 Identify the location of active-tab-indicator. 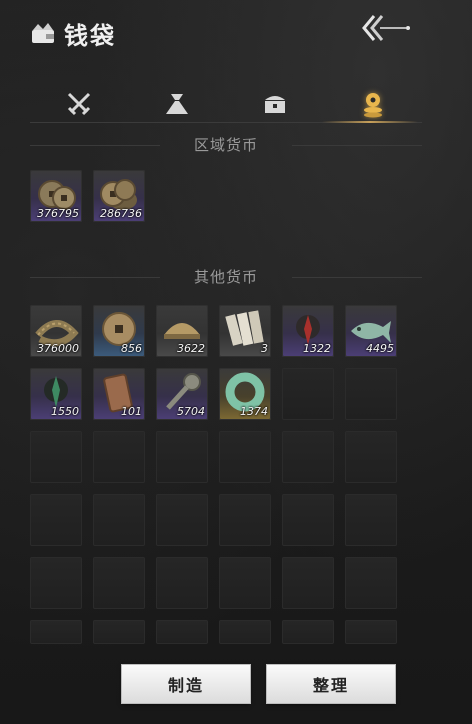
(370, 122).